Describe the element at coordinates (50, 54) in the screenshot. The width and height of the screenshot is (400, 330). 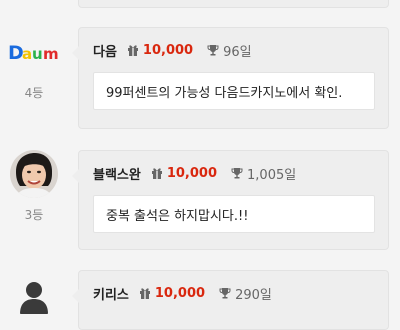
I see `svg-text: m` at that location.